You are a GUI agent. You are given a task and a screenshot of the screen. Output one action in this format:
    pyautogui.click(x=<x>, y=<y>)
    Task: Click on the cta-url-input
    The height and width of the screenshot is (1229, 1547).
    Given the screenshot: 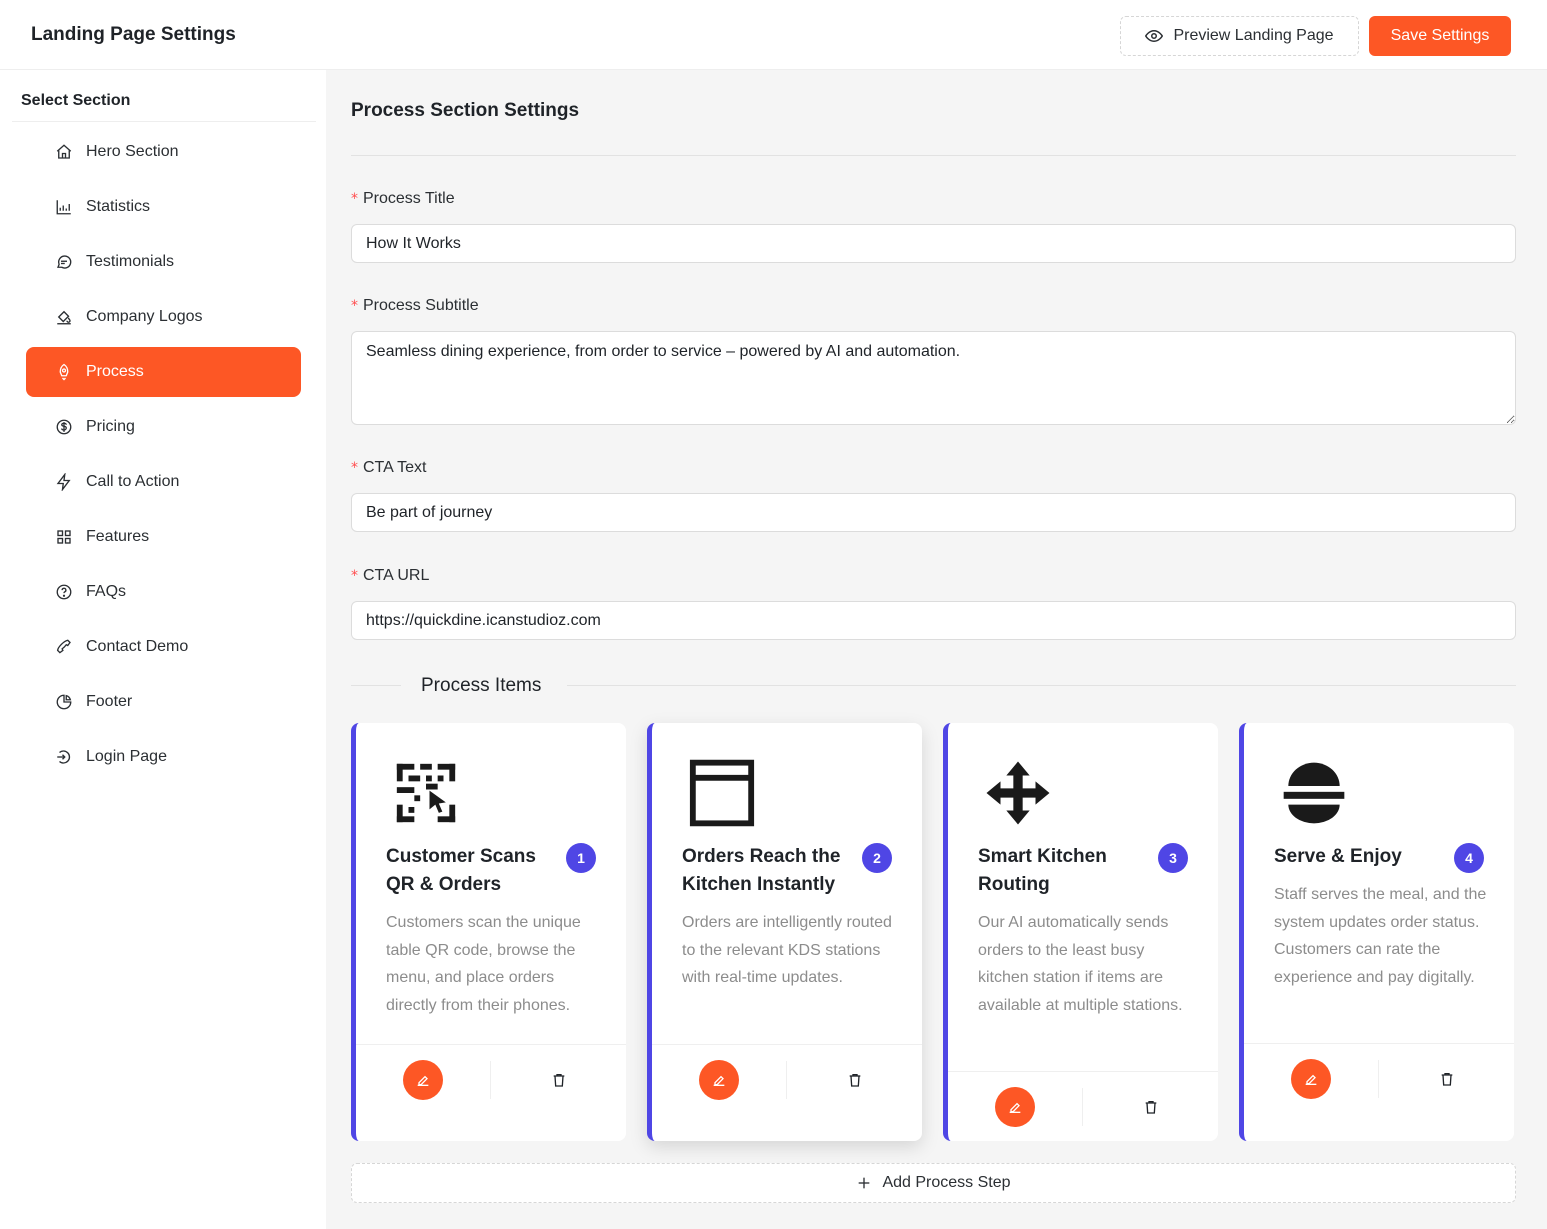 What is the action you would take?
    pyautogui.click(x=933, y=620)
    